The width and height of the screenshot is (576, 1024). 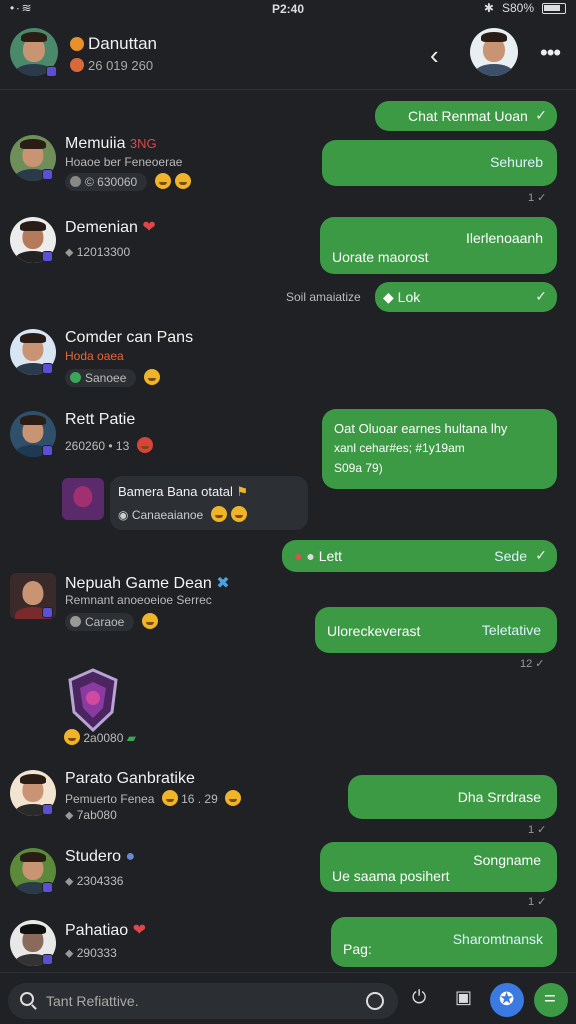 I want to click on timer-icon, so click(x=375, y=1001).